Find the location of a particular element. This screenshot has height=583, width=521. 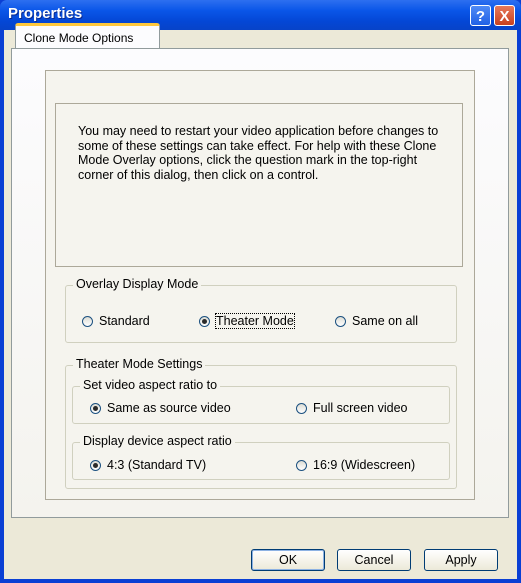

radio-4-3-indicator is located at coordinates (95, 465).